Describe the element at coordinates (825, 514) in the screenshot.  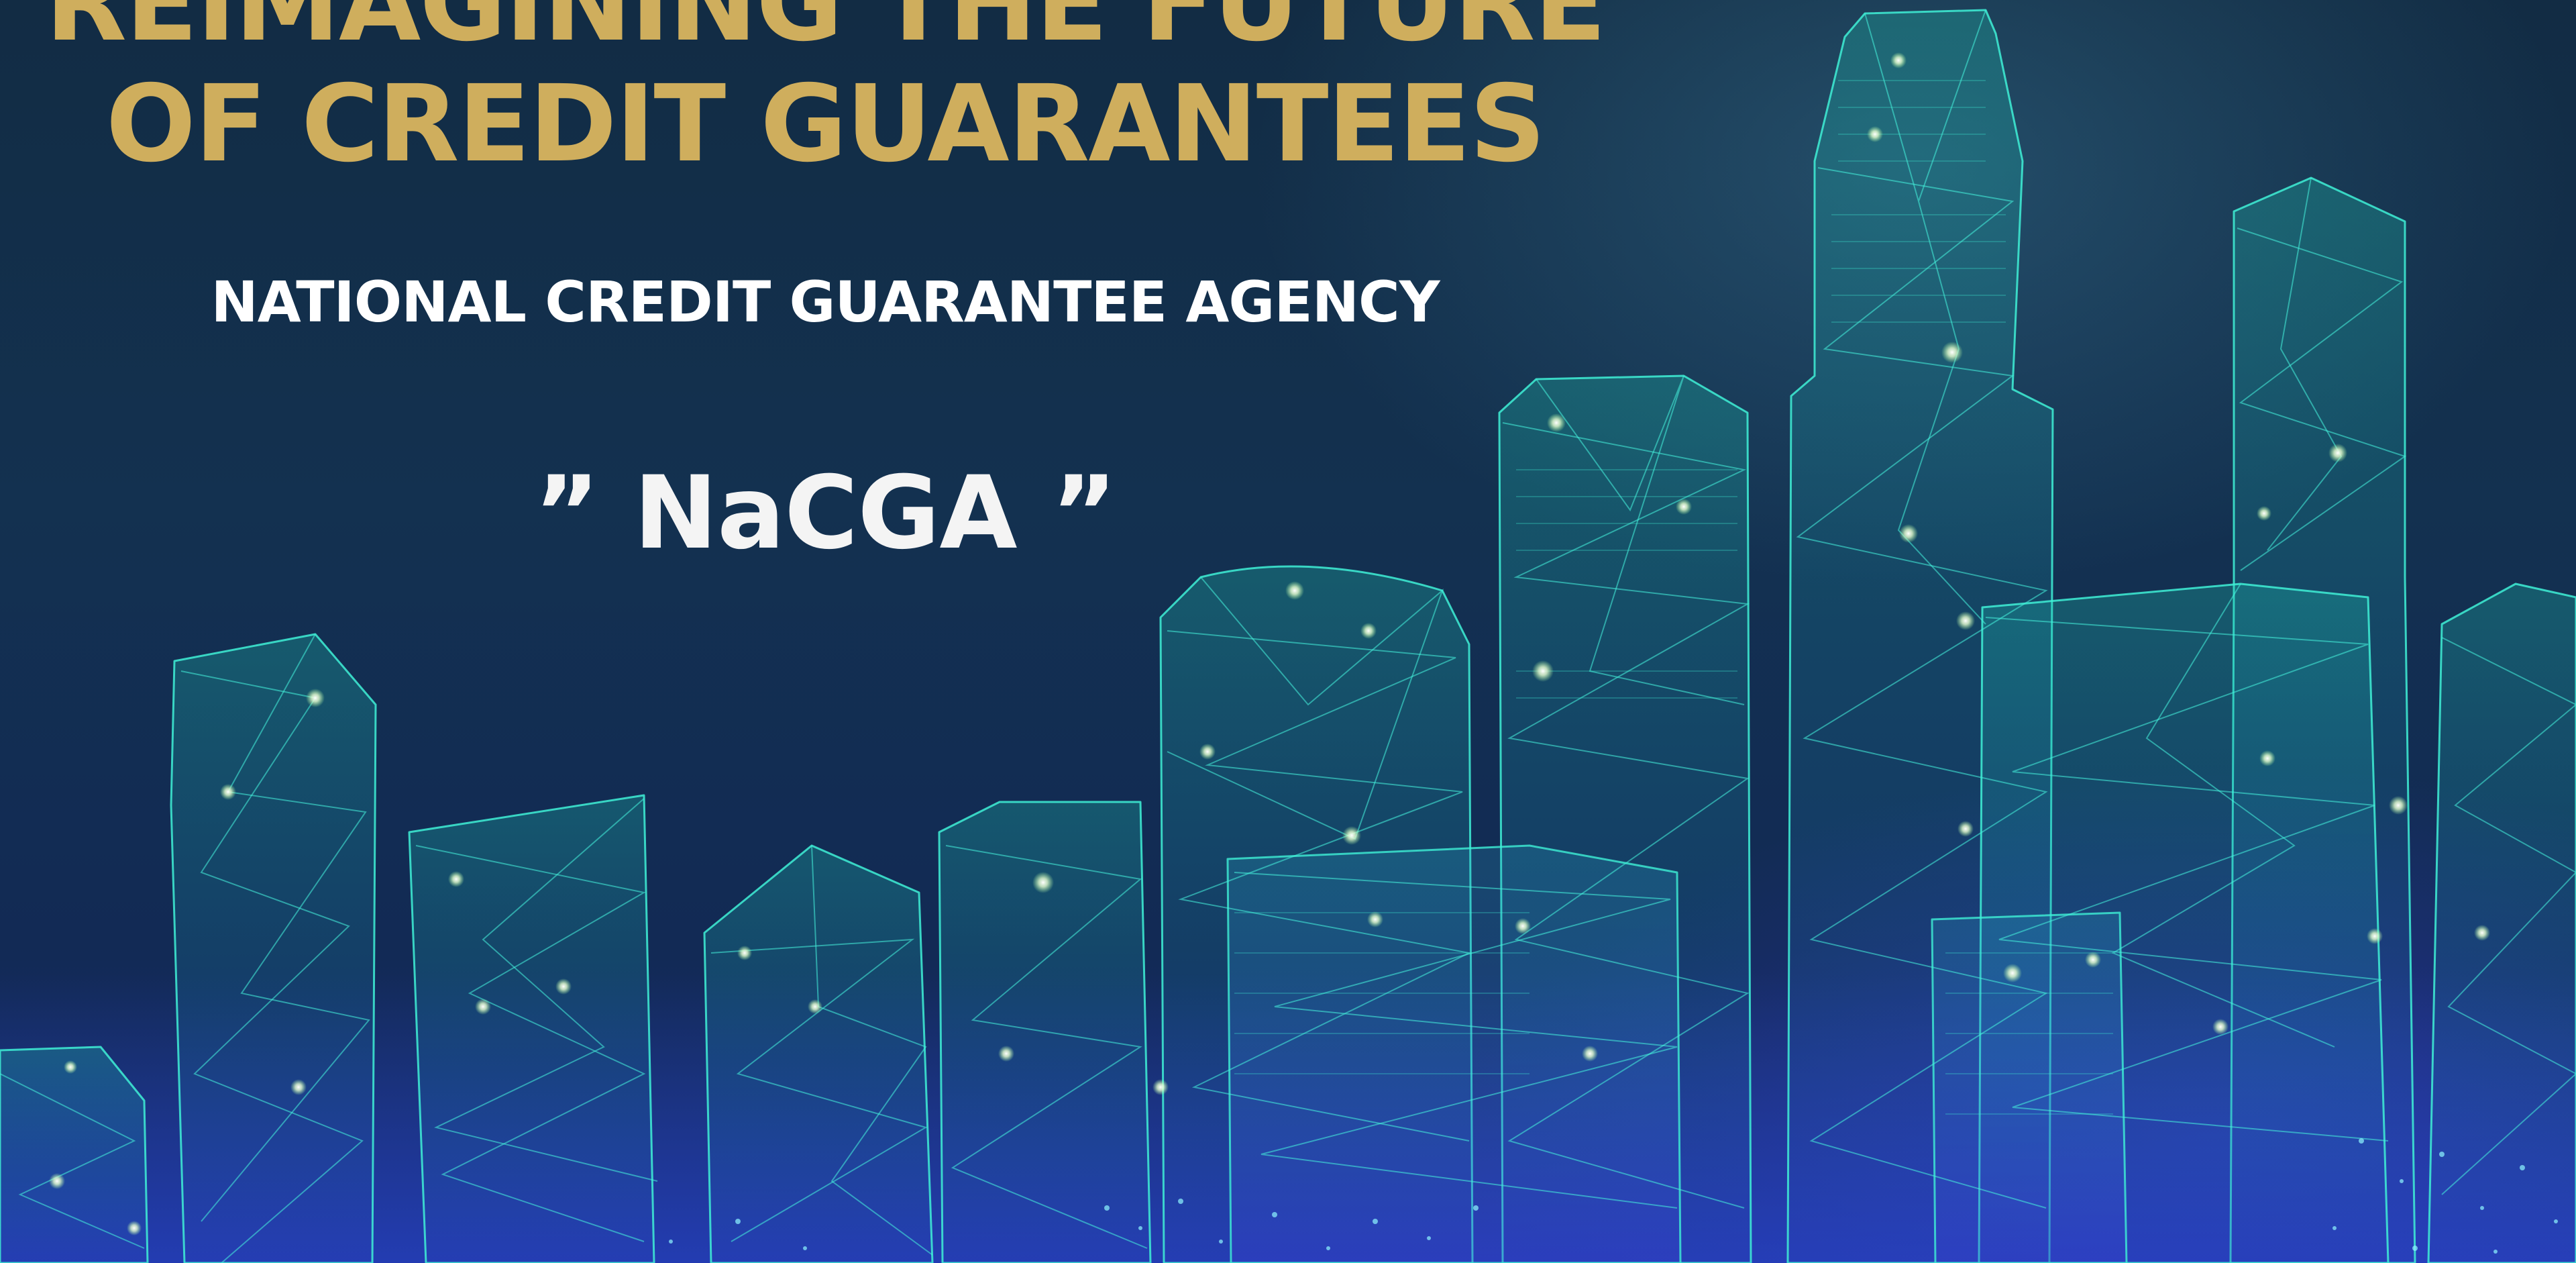
I see `agency-acronym: ” NaCGA ”` at that location.